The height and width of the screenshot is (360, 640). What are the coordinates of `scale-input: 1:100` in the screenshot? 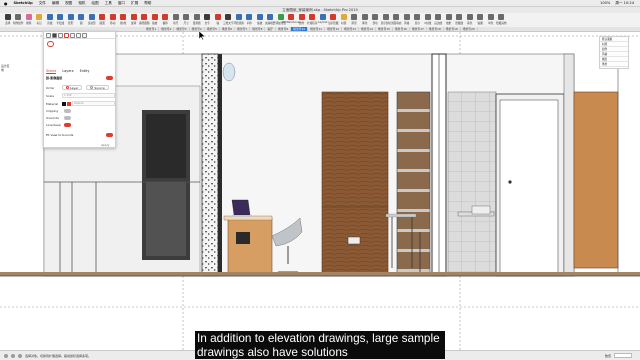 It's located at (88, 95).